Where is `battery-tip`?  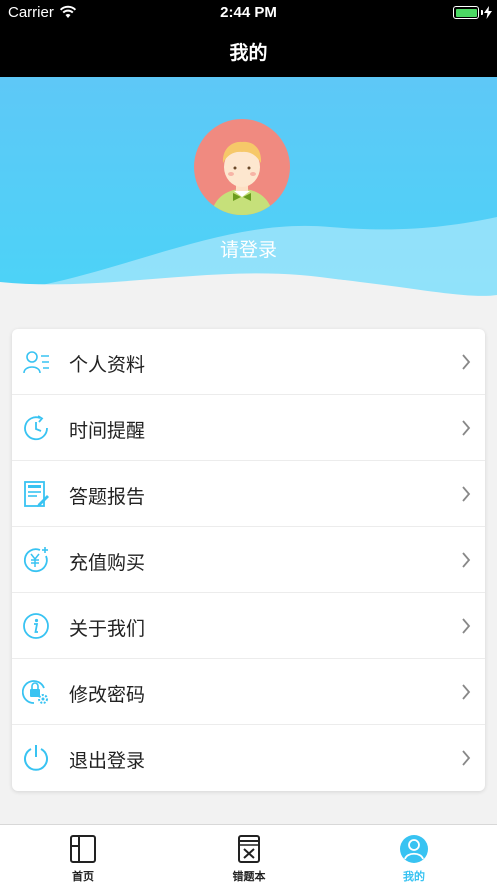 battery-tip is located at coordinates (482, 12).